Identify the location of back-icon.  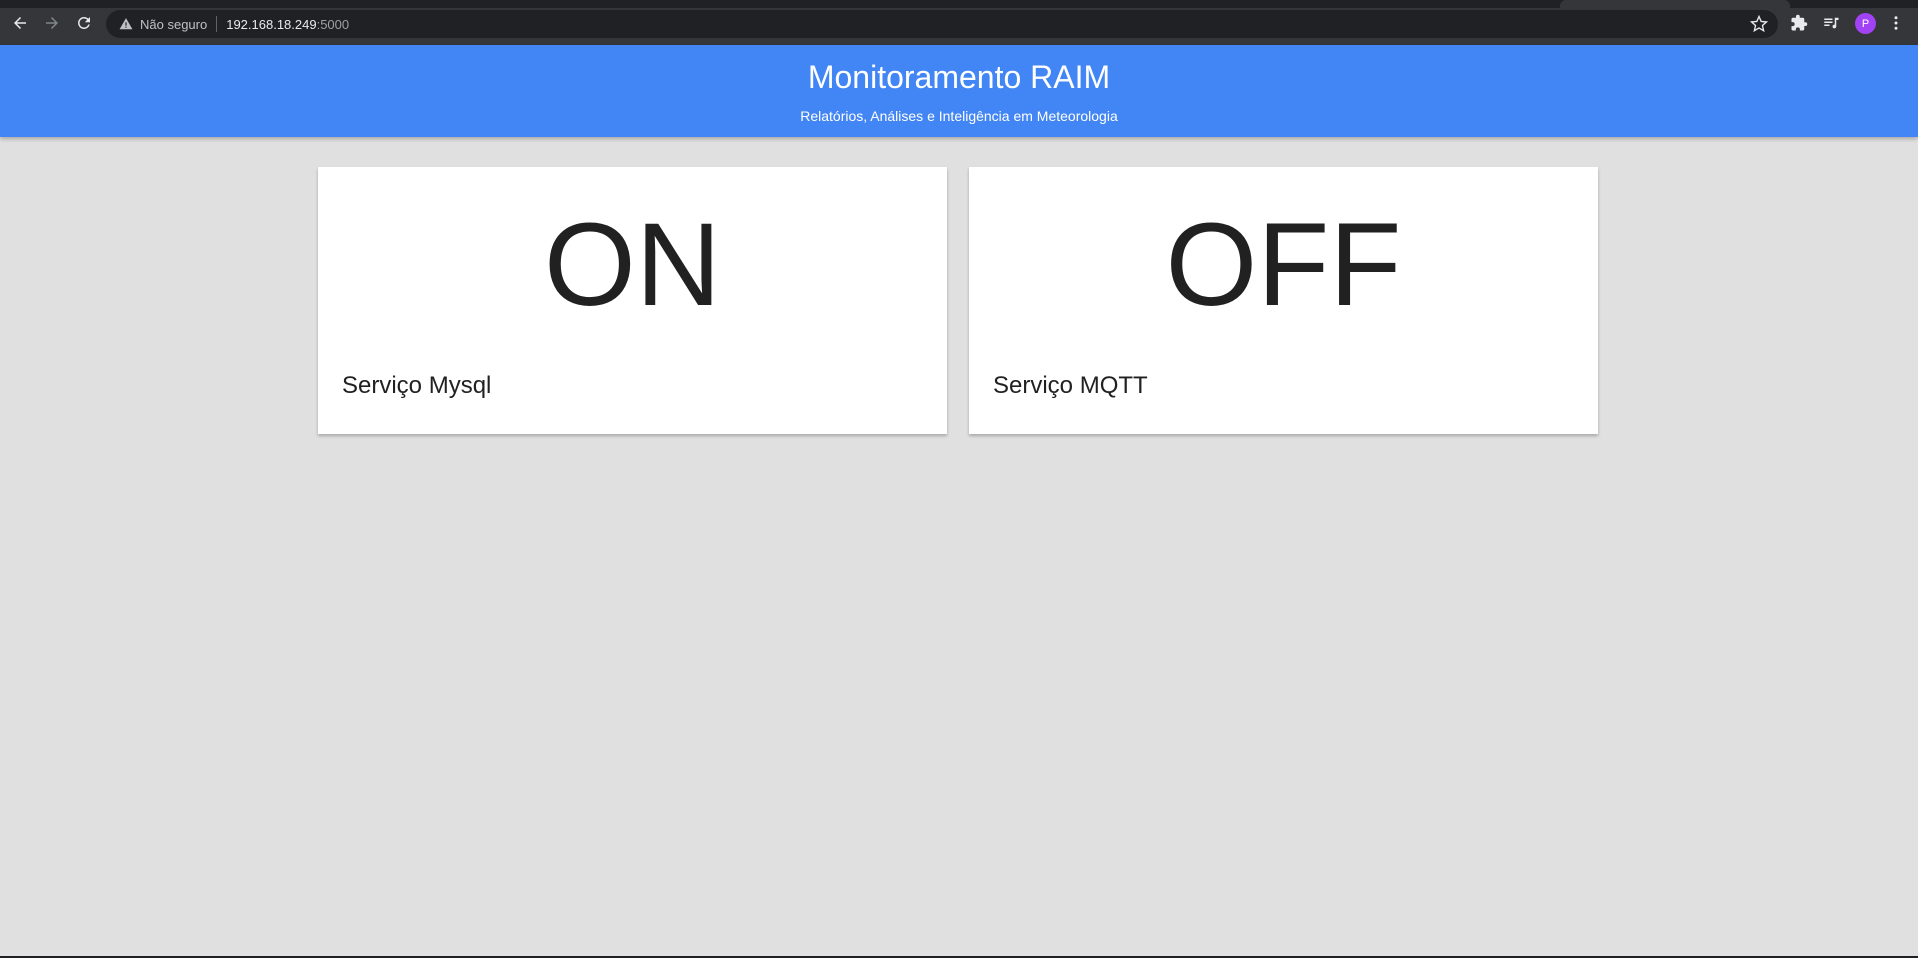
(20, 23).